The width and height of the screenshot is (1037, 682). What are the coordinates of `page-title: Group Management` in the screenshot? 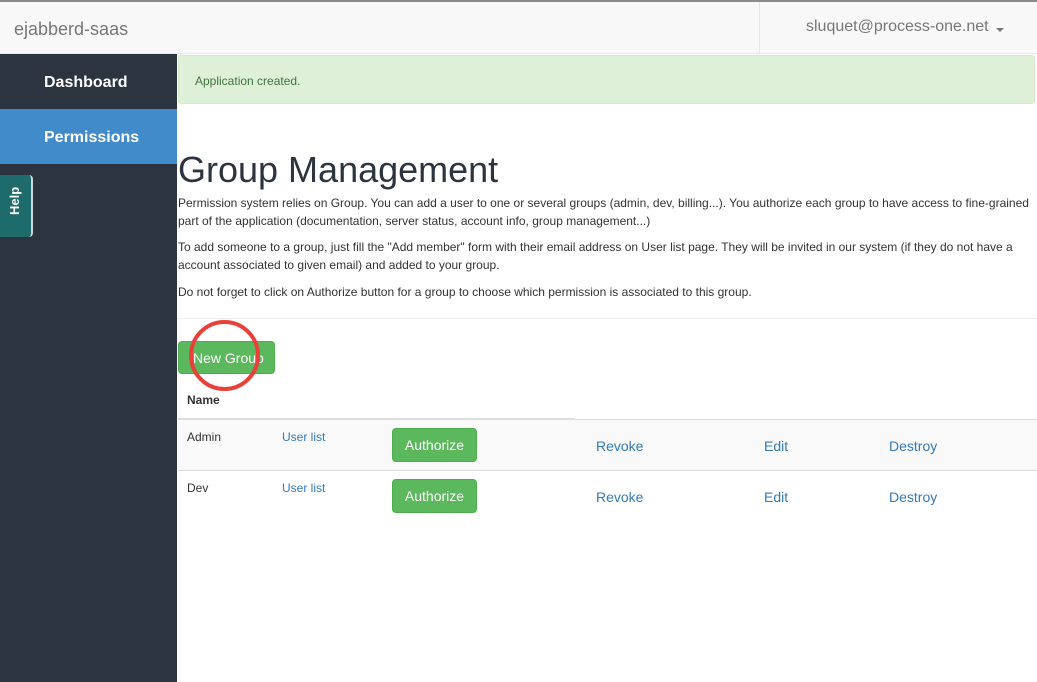 It's located at (338, 169).